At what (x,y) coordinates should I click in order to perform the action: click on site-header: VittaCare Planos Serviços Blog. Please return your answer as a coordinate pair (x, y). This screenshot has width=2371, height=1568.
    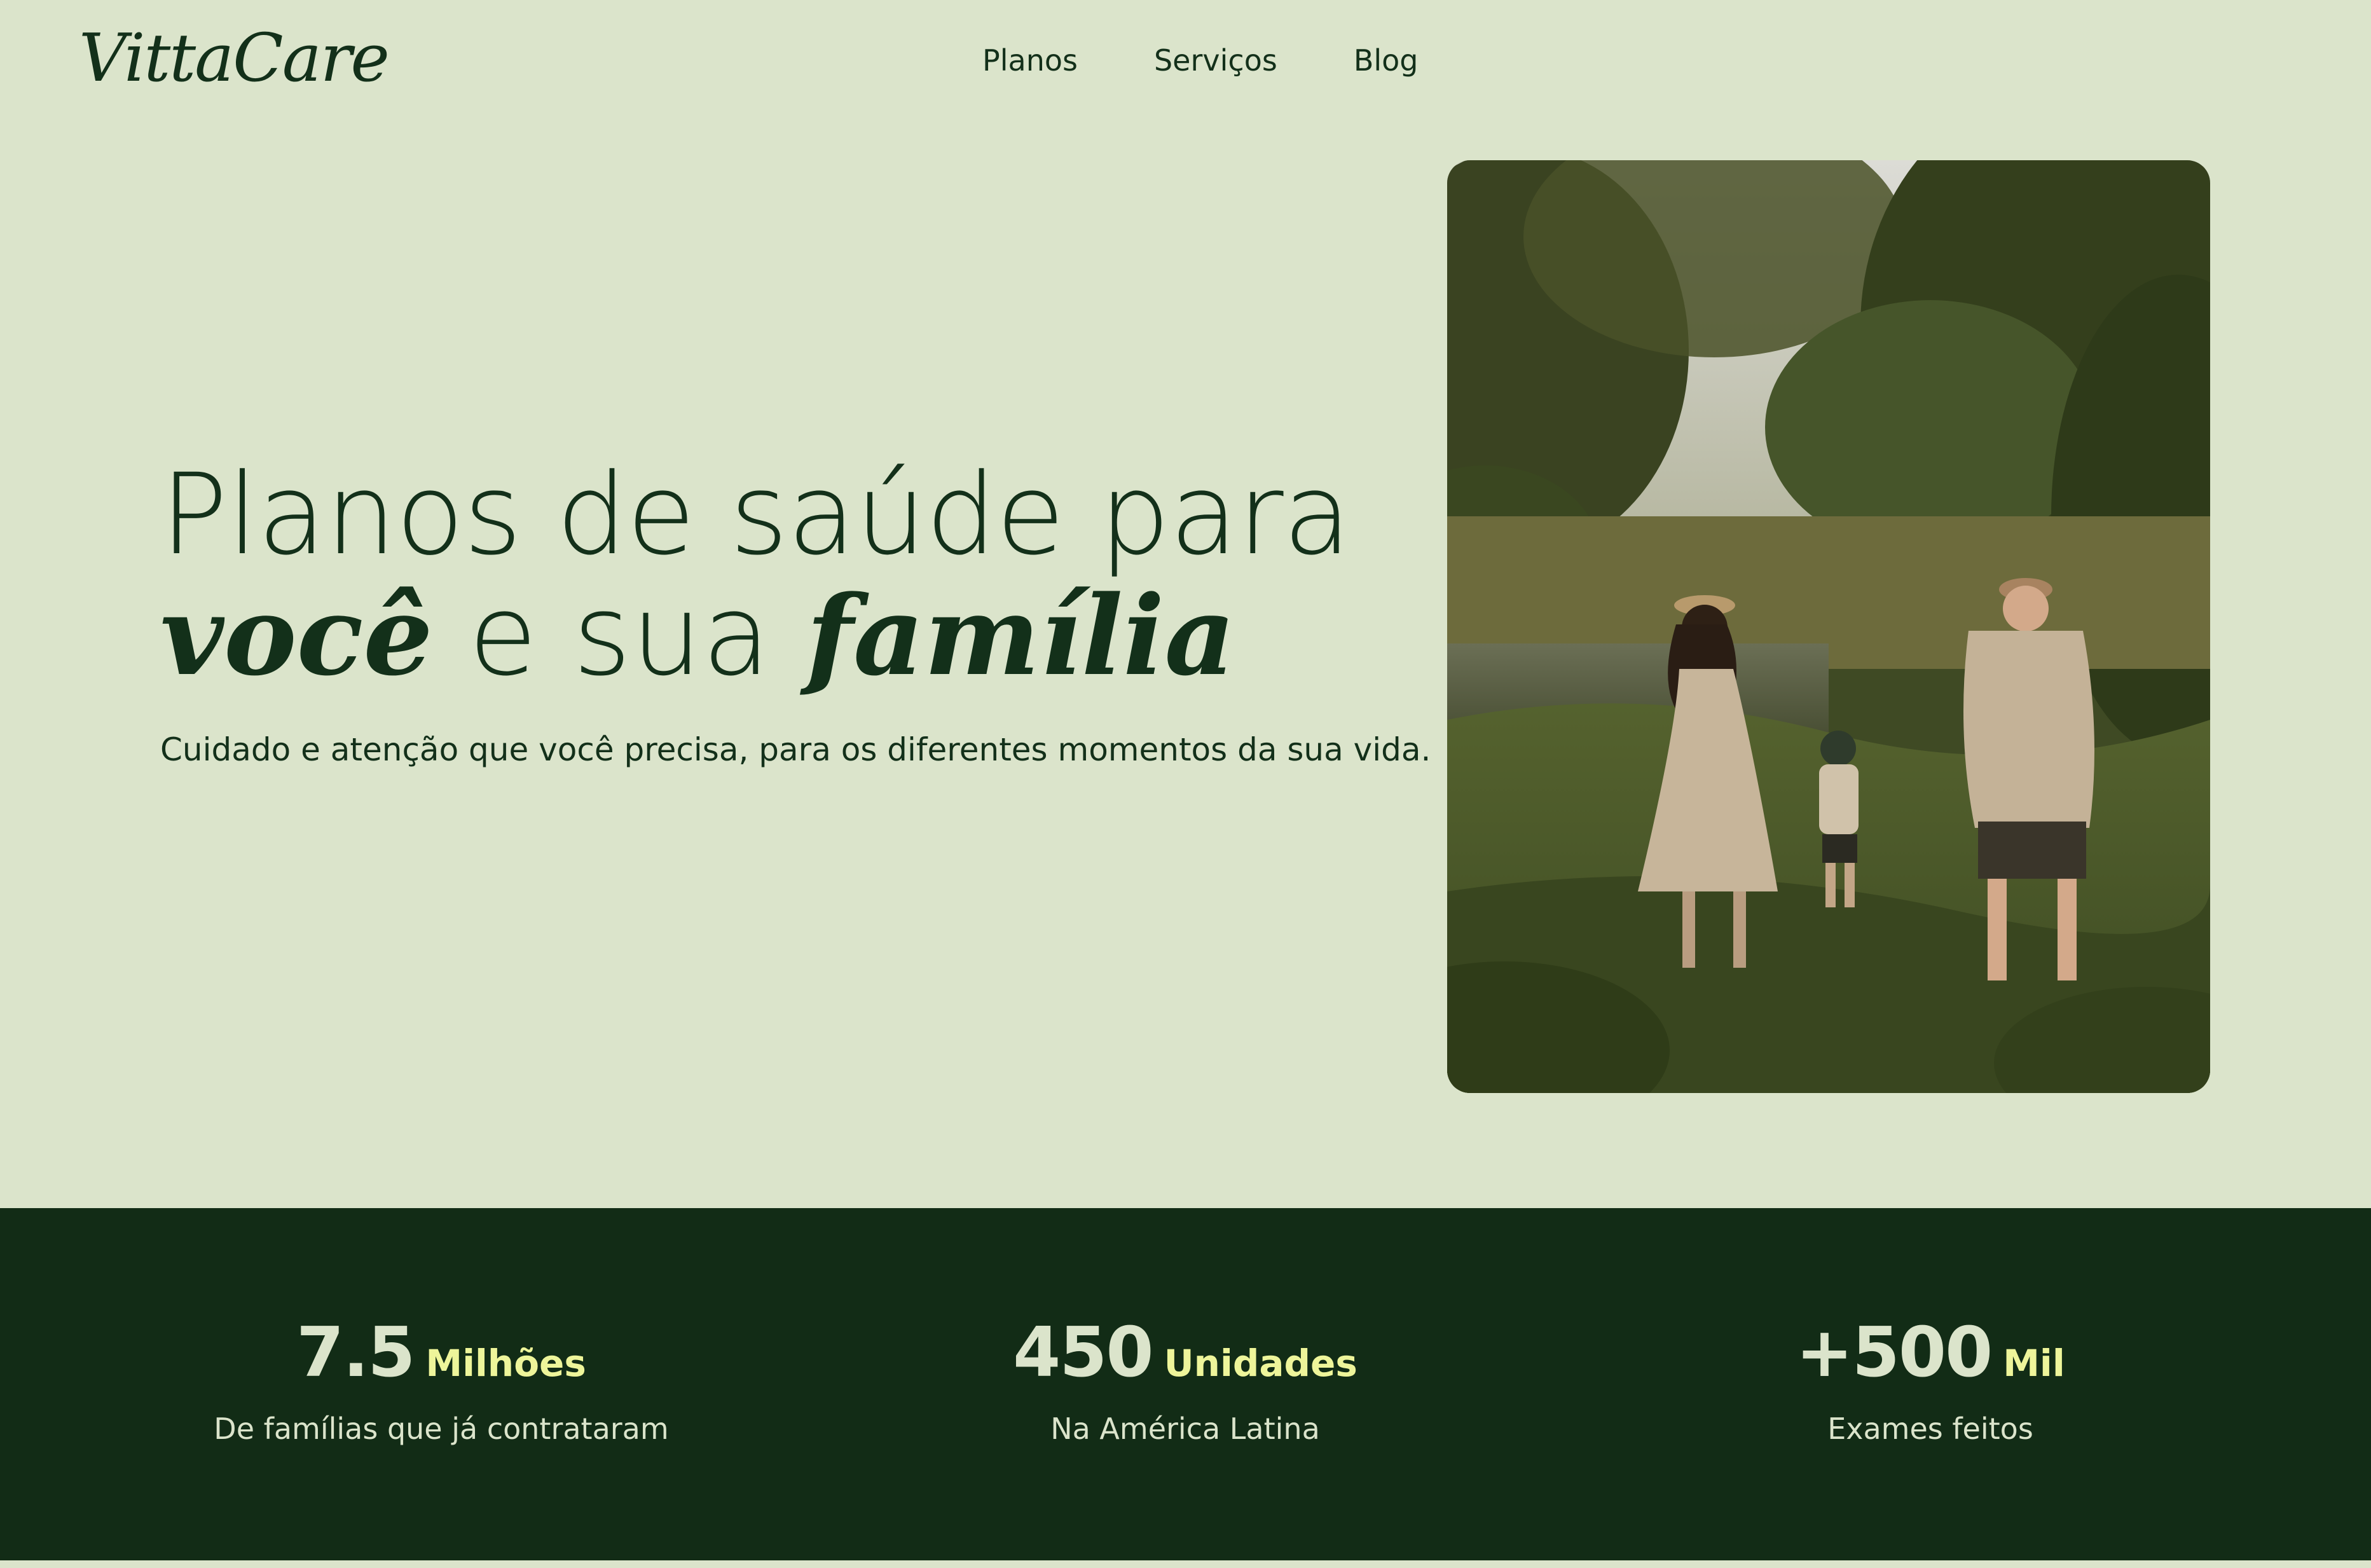
    Looking at the image, I should click on (1185, 63).